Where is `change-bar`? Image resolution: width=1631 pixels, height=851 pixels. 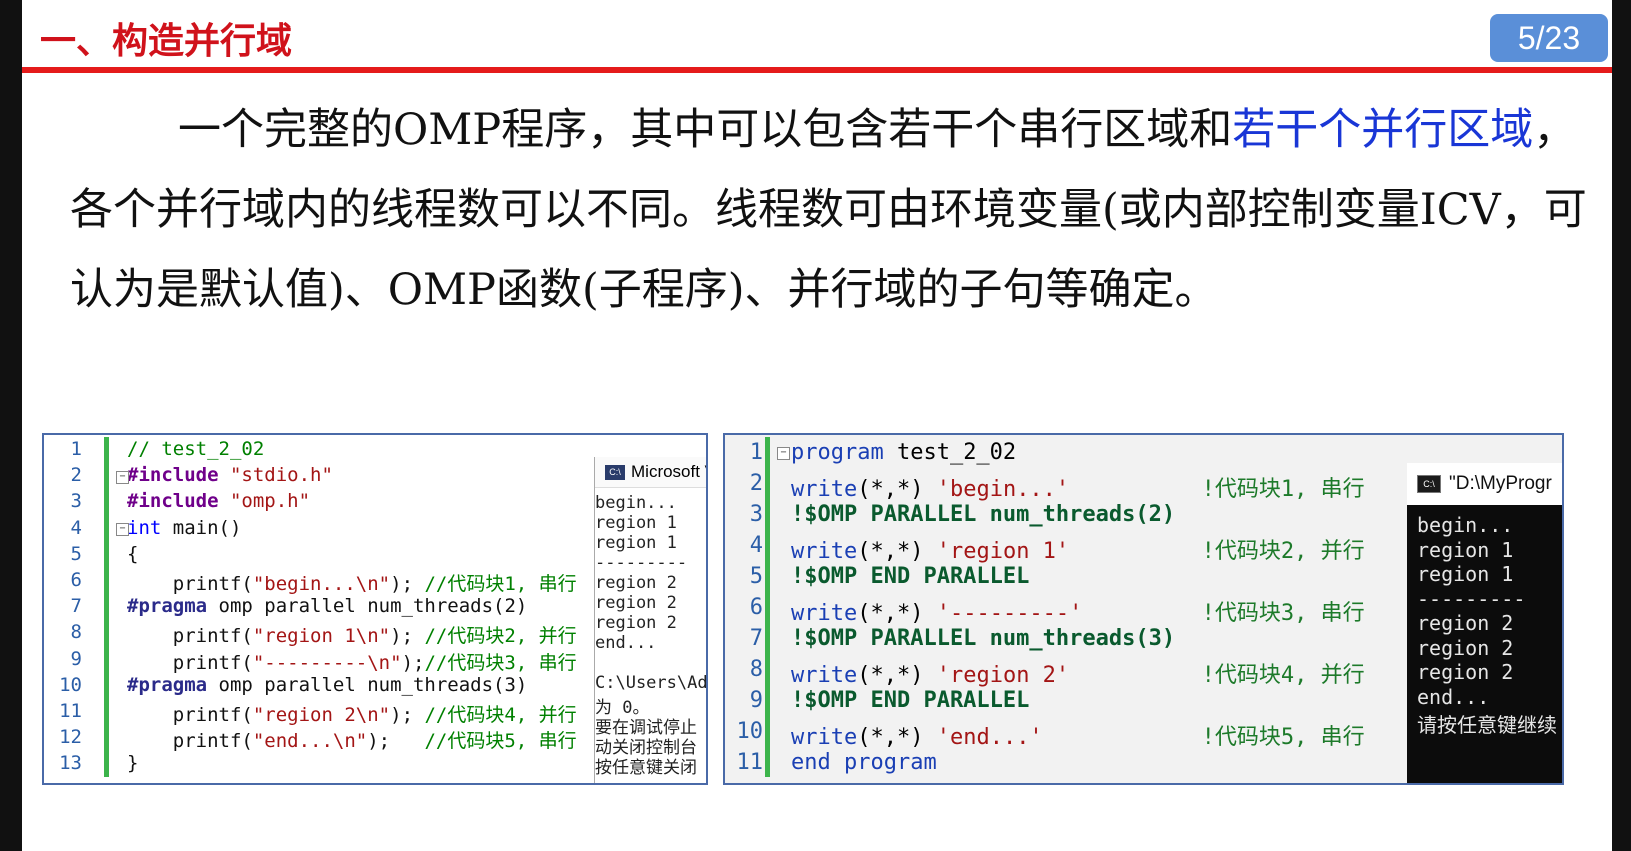
change-bar is located at coordinates (767, 607).